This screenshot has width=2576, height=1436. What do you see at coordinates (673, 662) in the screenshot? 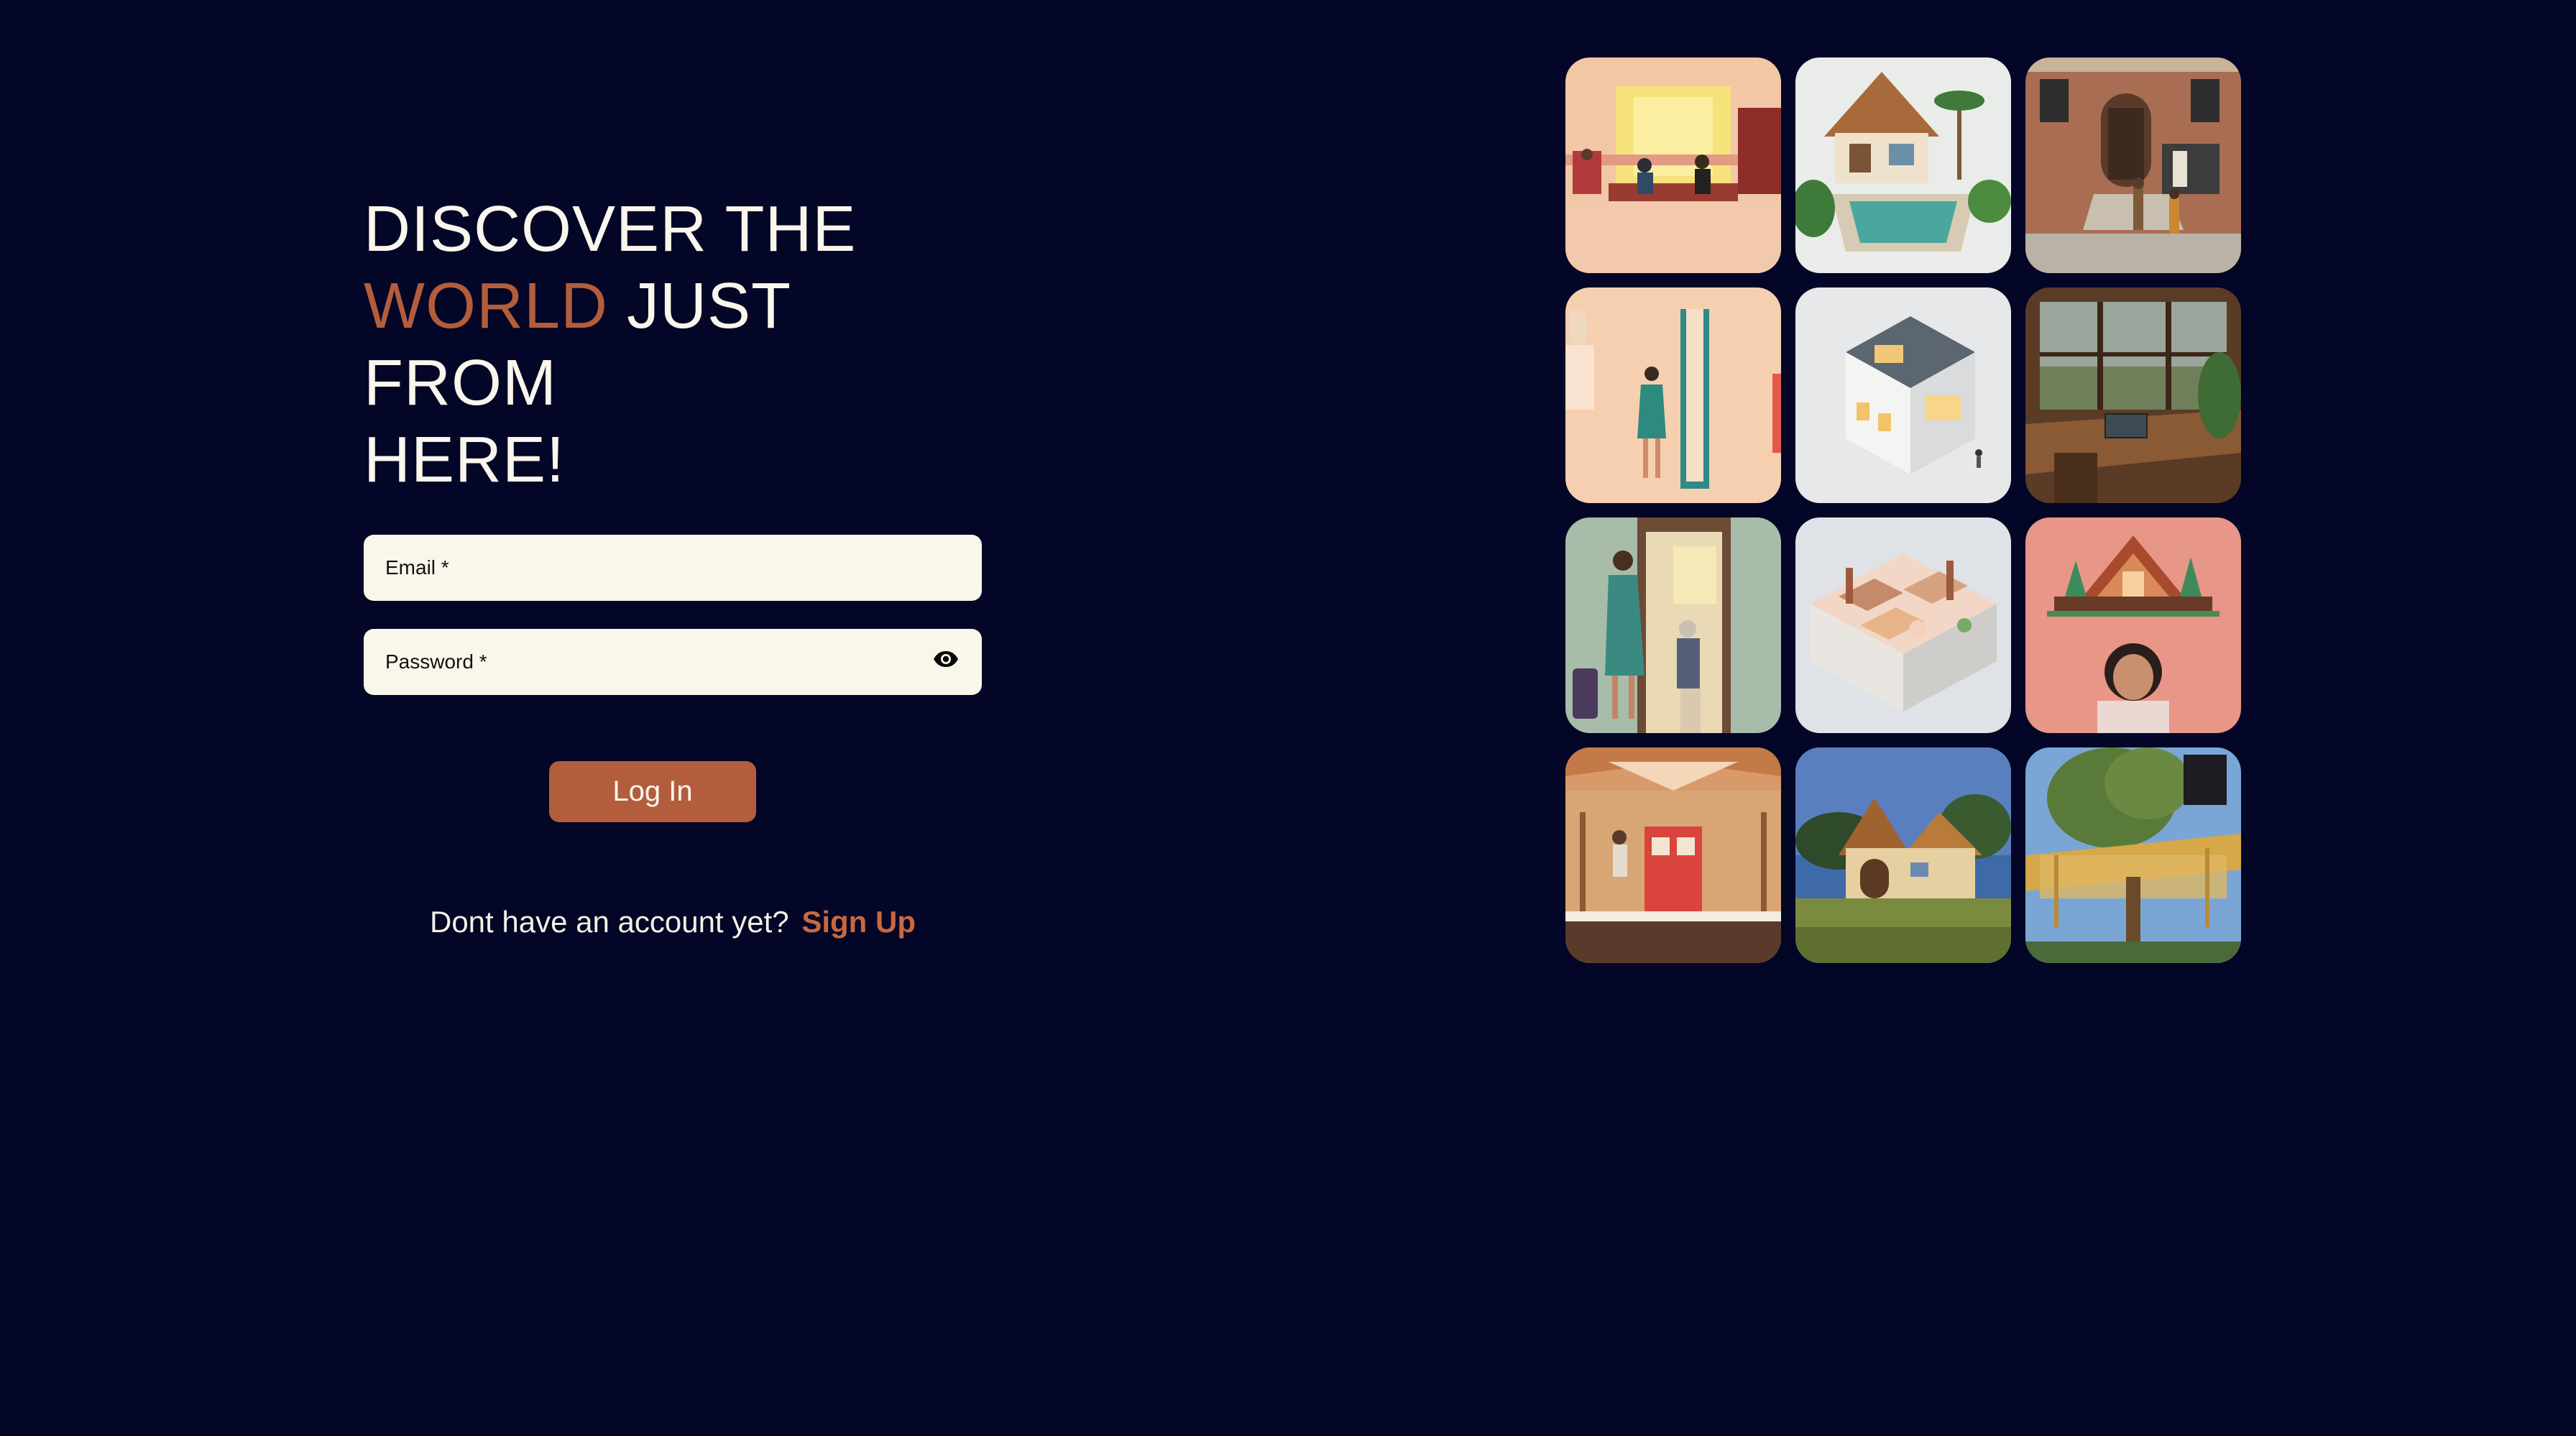
I see `password-field: Password *` at bounding box center [673, 662].